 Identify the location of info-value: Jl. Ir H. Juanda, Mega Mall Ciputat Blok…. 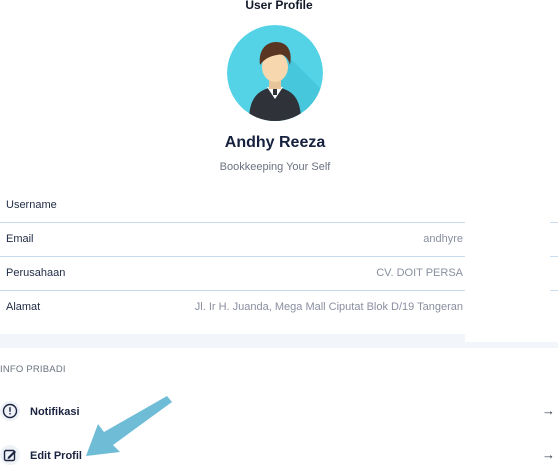
(328, 307).